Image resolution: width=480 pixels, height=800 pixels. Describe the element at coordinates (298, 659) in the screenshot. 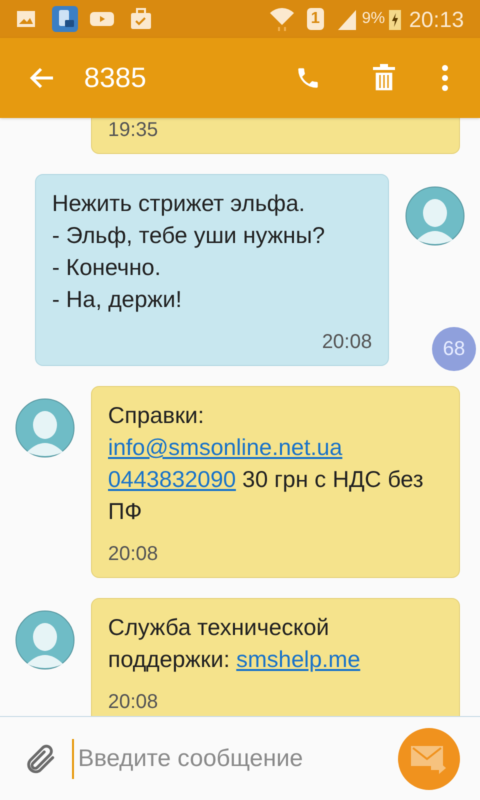

I see `message-link: smshelp.me` at that location.